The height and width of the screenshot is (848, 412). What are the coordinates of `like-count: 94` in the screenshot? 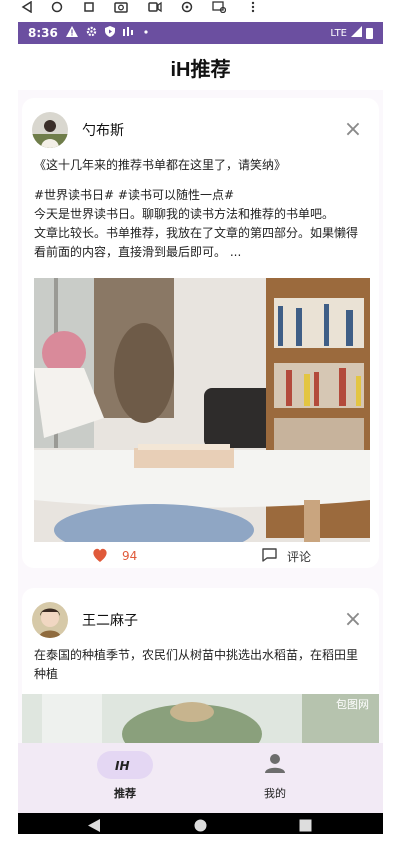 It's located at (130, 556).